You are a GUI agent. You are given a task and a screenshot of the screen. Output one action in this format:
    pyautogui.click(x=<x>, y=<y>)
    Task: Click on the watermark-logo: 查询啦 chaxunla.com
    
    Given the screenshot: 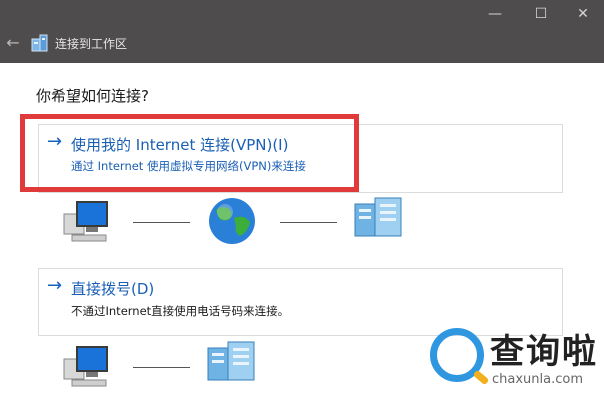 What is the action you would take?
    pyautogui.click(x=512, y=364)
    